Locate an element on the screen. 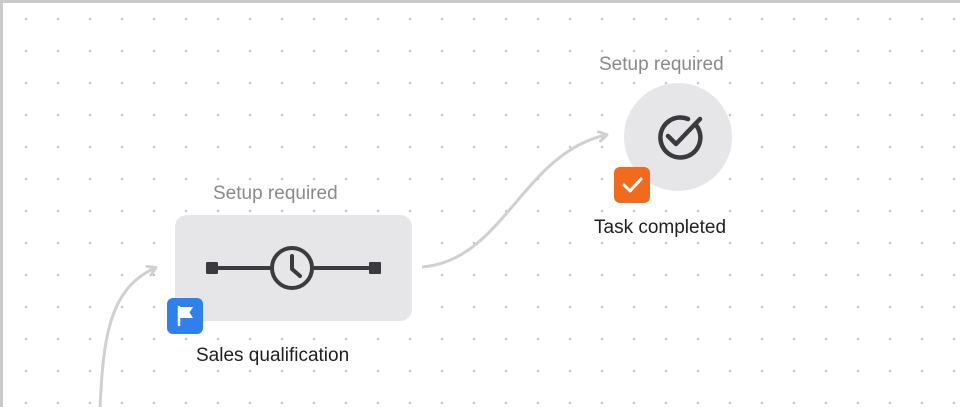 The image size is (960, 407). delay-node is located at coordinates (293, 268).